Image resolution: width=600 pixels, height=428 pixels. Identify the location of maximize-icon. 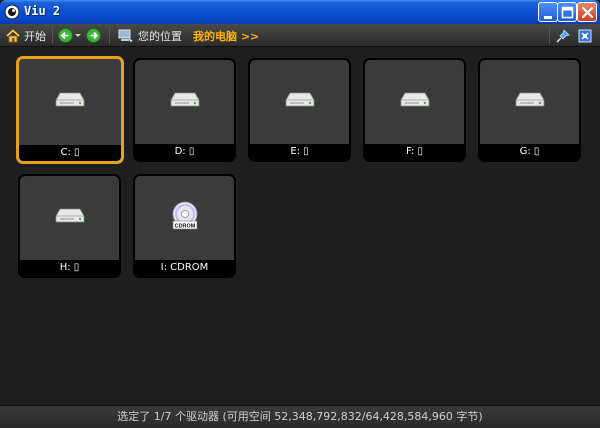
(567, 12).